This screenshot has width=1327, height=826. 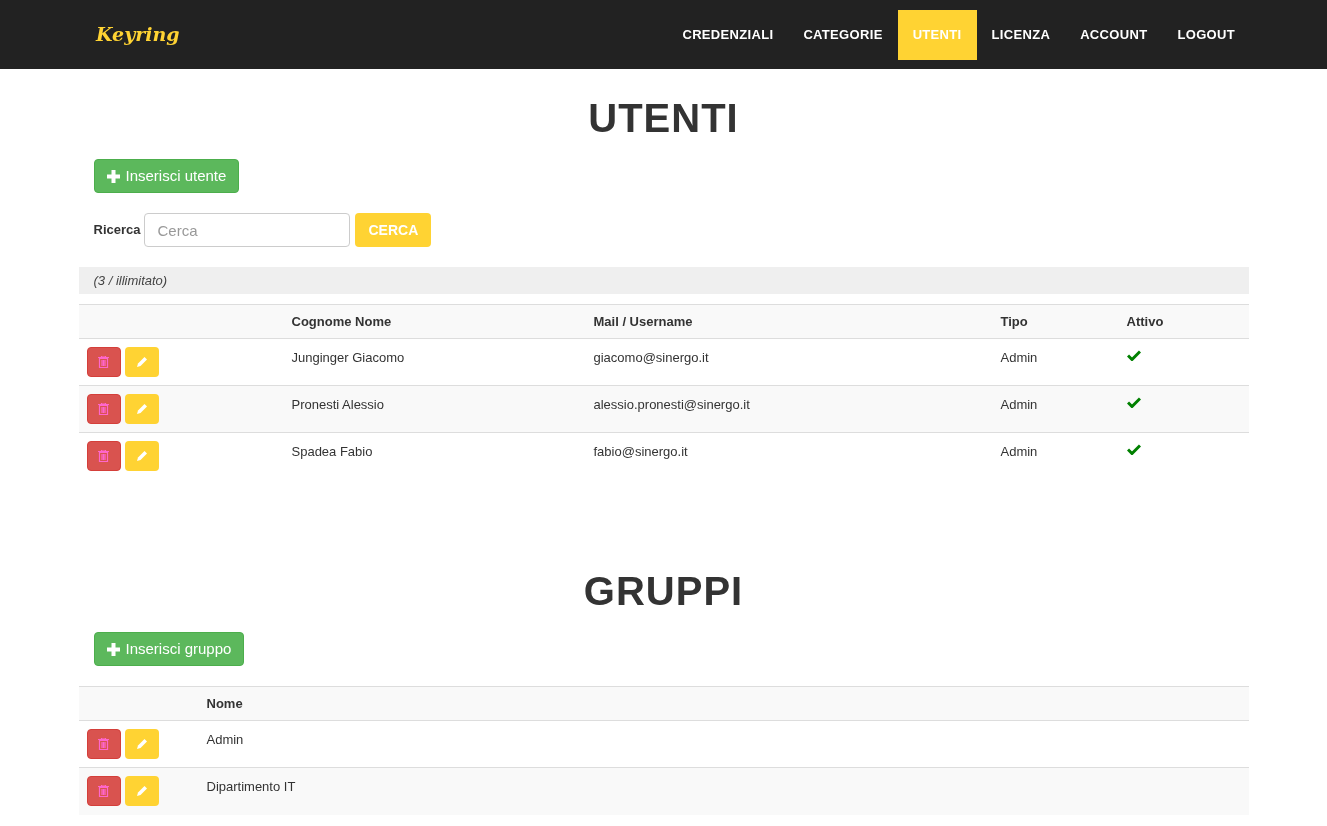 What do you see at coordinates (663, 280) in the screenshot?
I see `results-count: (3 / illimitato)` at bounding box center [663, 280].